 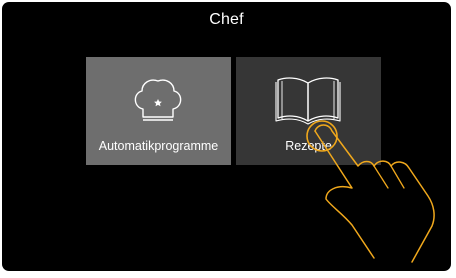 What do you see at coordinates (308, 146) in the screenshot?
I see `tile-label-recipes: Rezepte` at bounding box center [308, 146].